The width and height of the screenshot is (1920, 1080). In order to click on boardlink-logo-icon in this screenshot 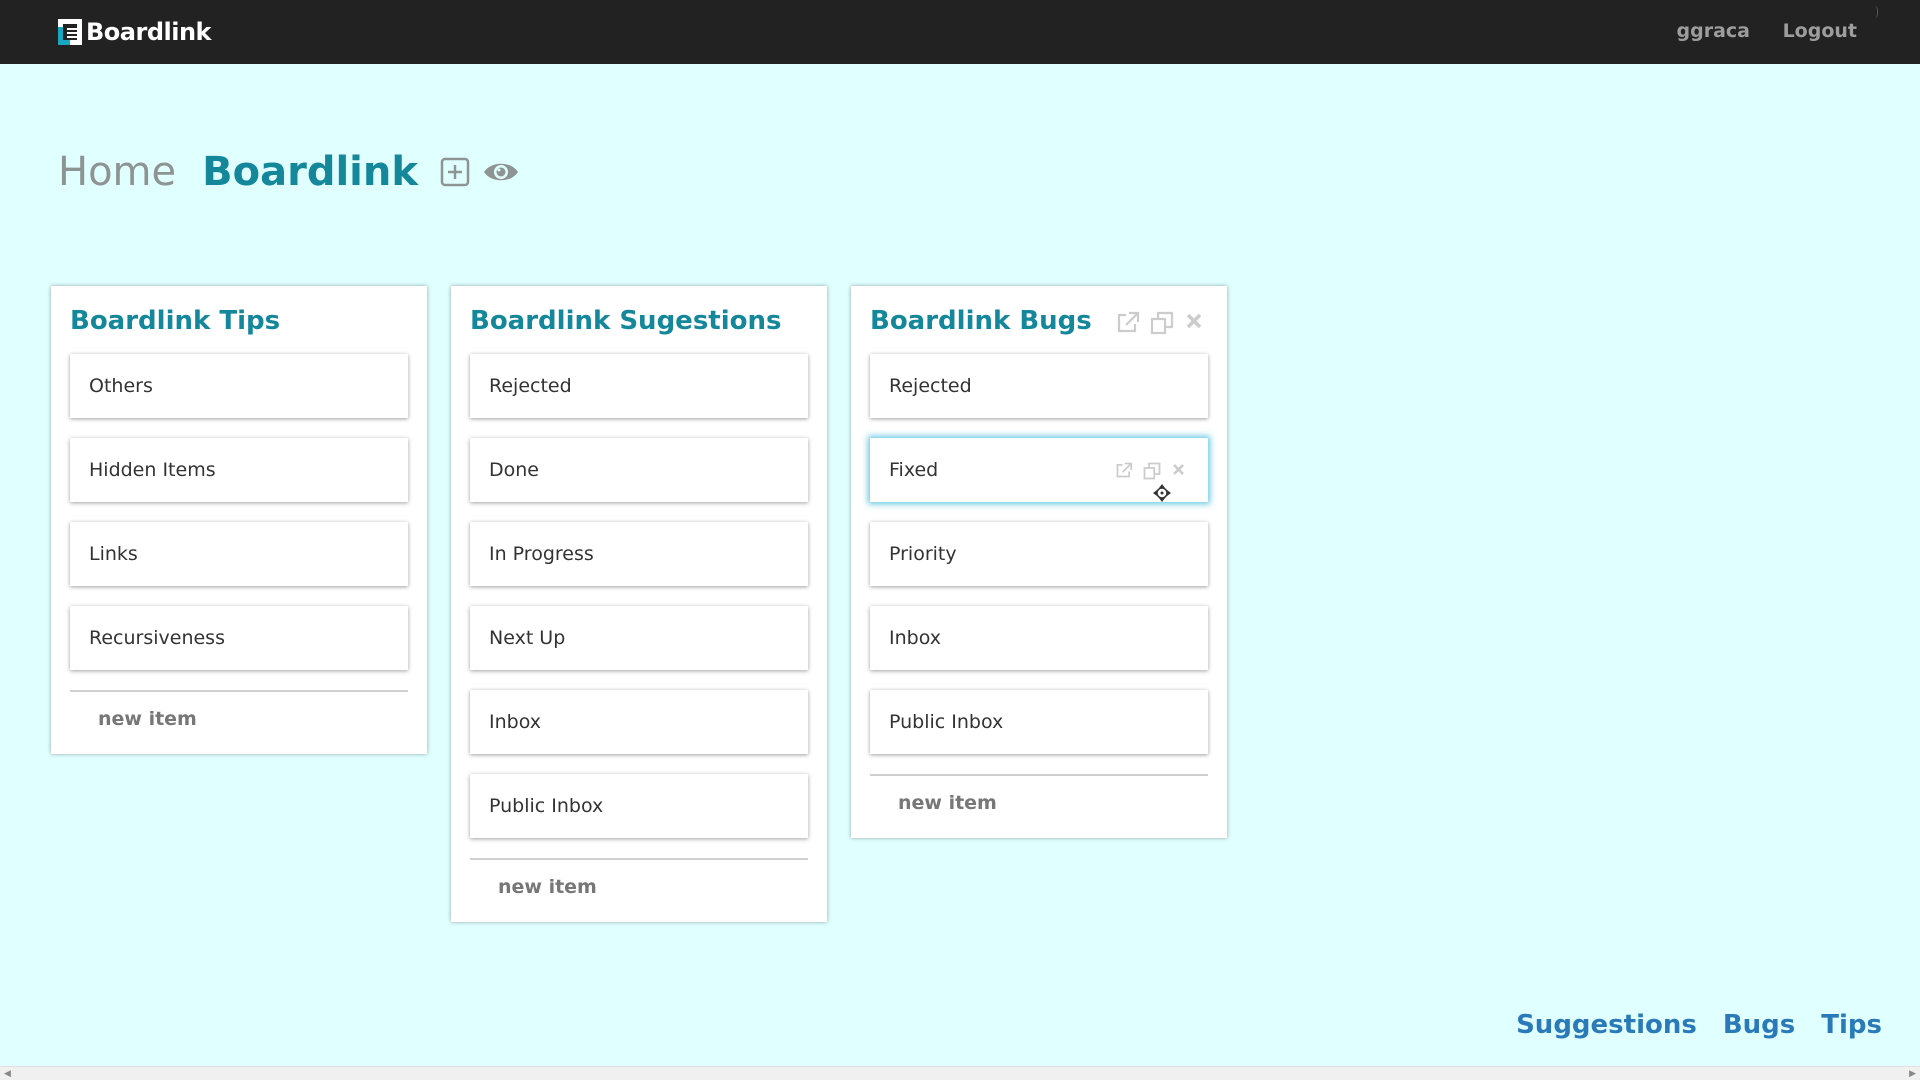, I will do `click(70, 32)`.